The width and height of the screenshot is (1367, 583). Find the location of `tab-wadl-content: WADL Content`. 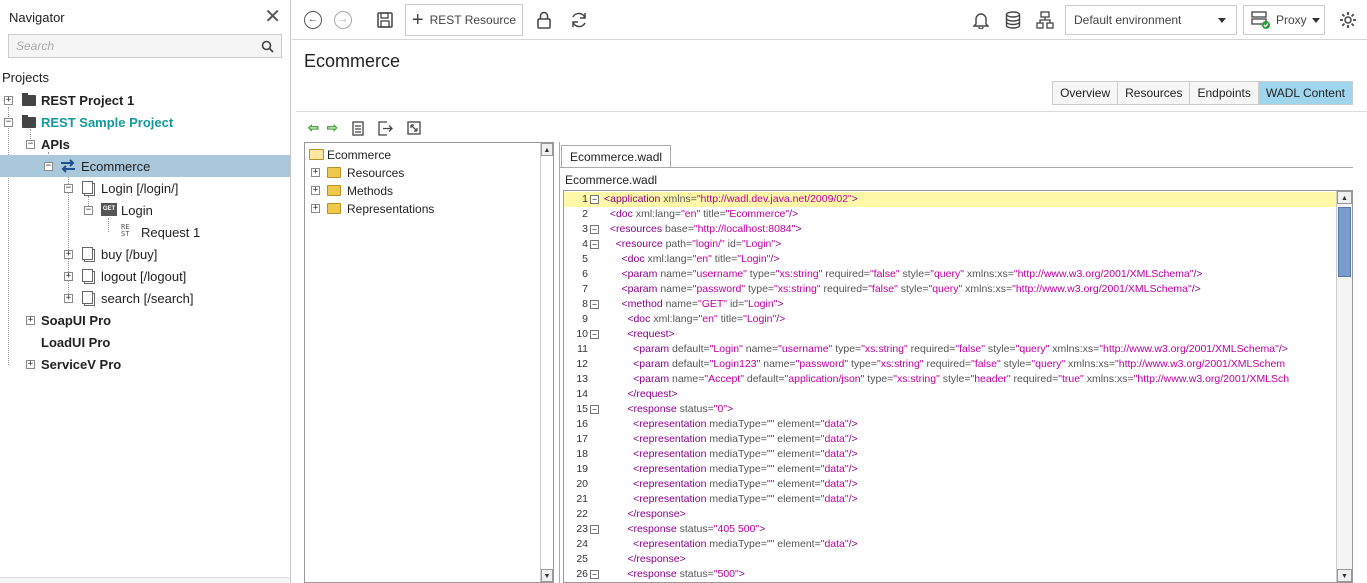

tab-wadl-content: WADL Content is located at coordinates (1305, 93).